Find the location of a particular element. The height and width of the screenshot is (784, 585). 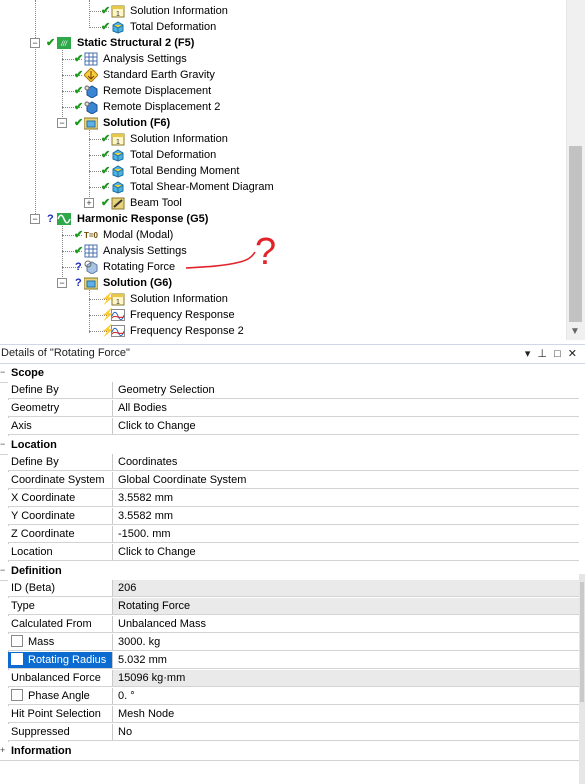

row-geometry: Geometry All Bodies is located at coordinates (289, 409).